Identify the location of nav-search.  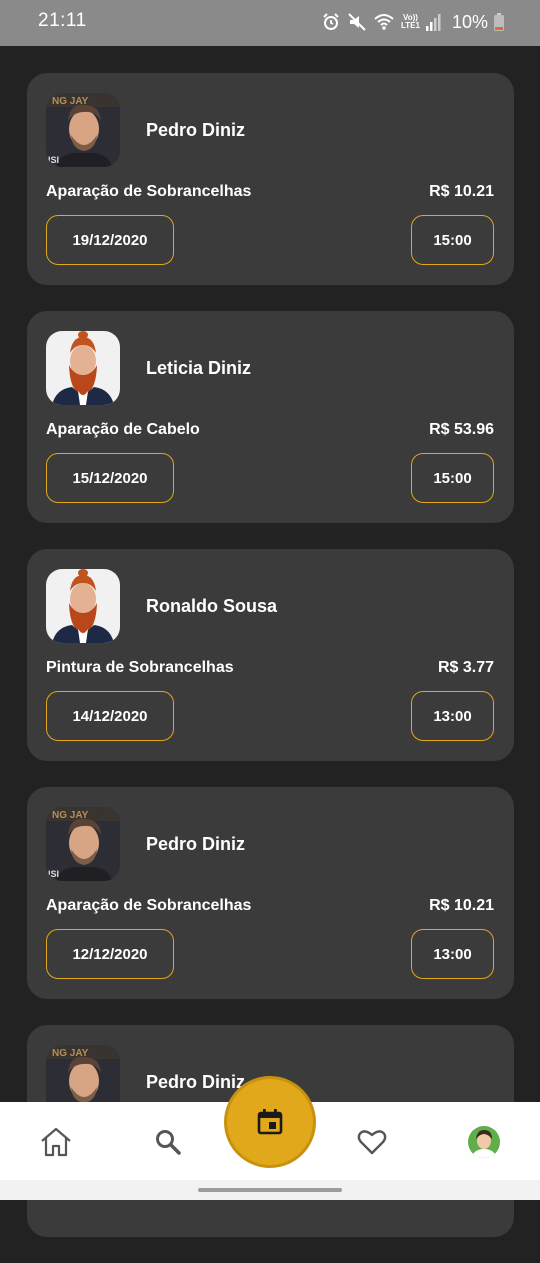
(168, 1142).